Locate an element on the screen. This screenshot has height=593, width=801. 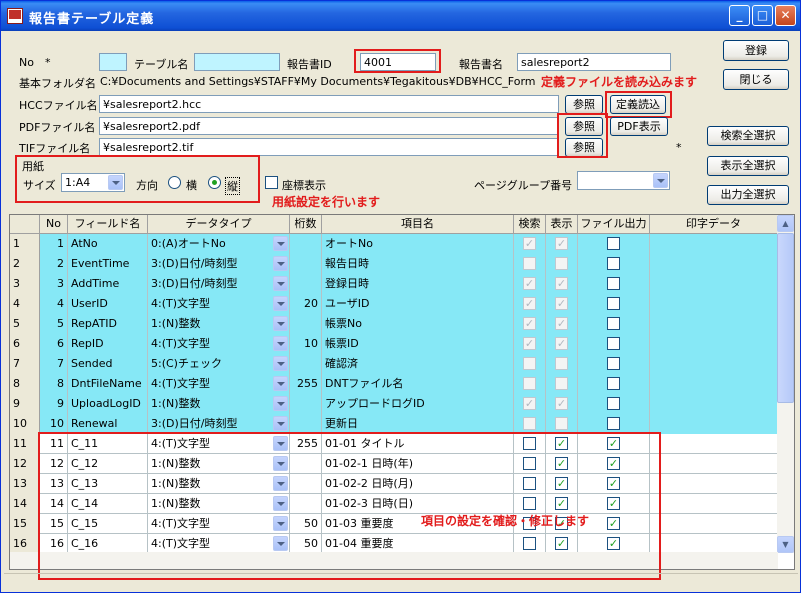
table-row: 8 8 DntFileName 4:(T)文字型 255 DNTファイル名 is located at coordinates (394, 384).